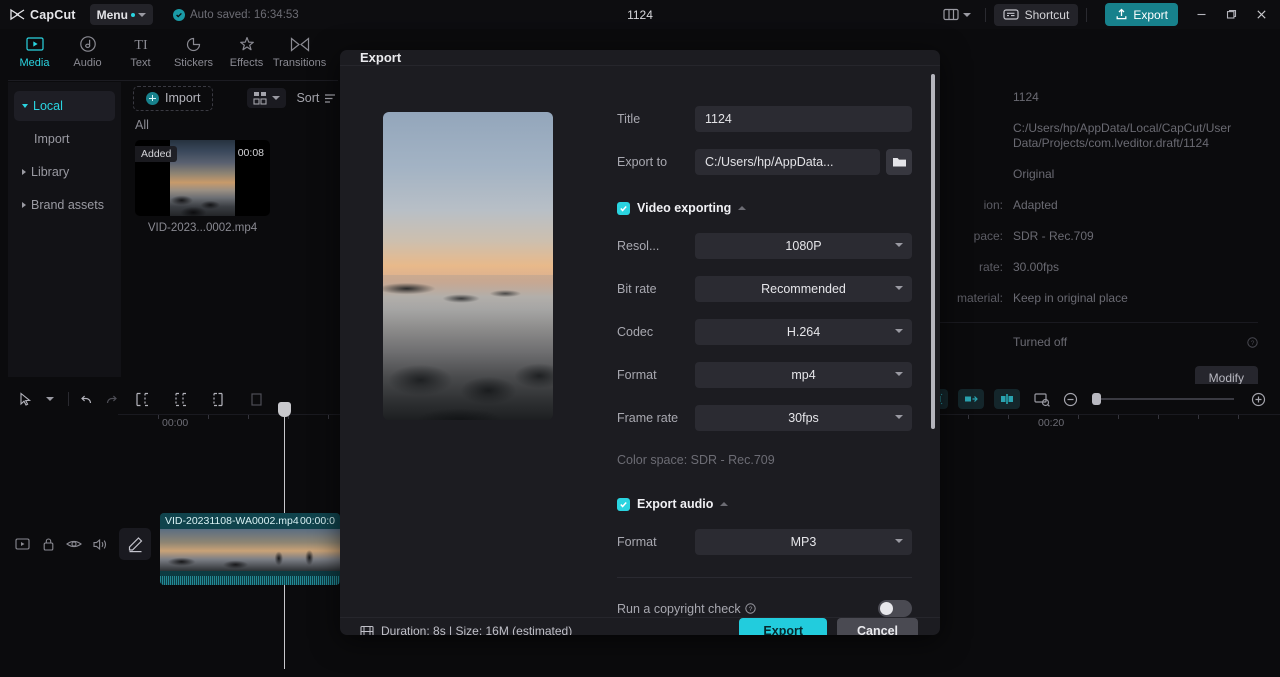  What do you see at coordinates (202, 178) in the screenshot?
I see `media-thumbnail: Added 00:08` at bounding box center [202, 178].